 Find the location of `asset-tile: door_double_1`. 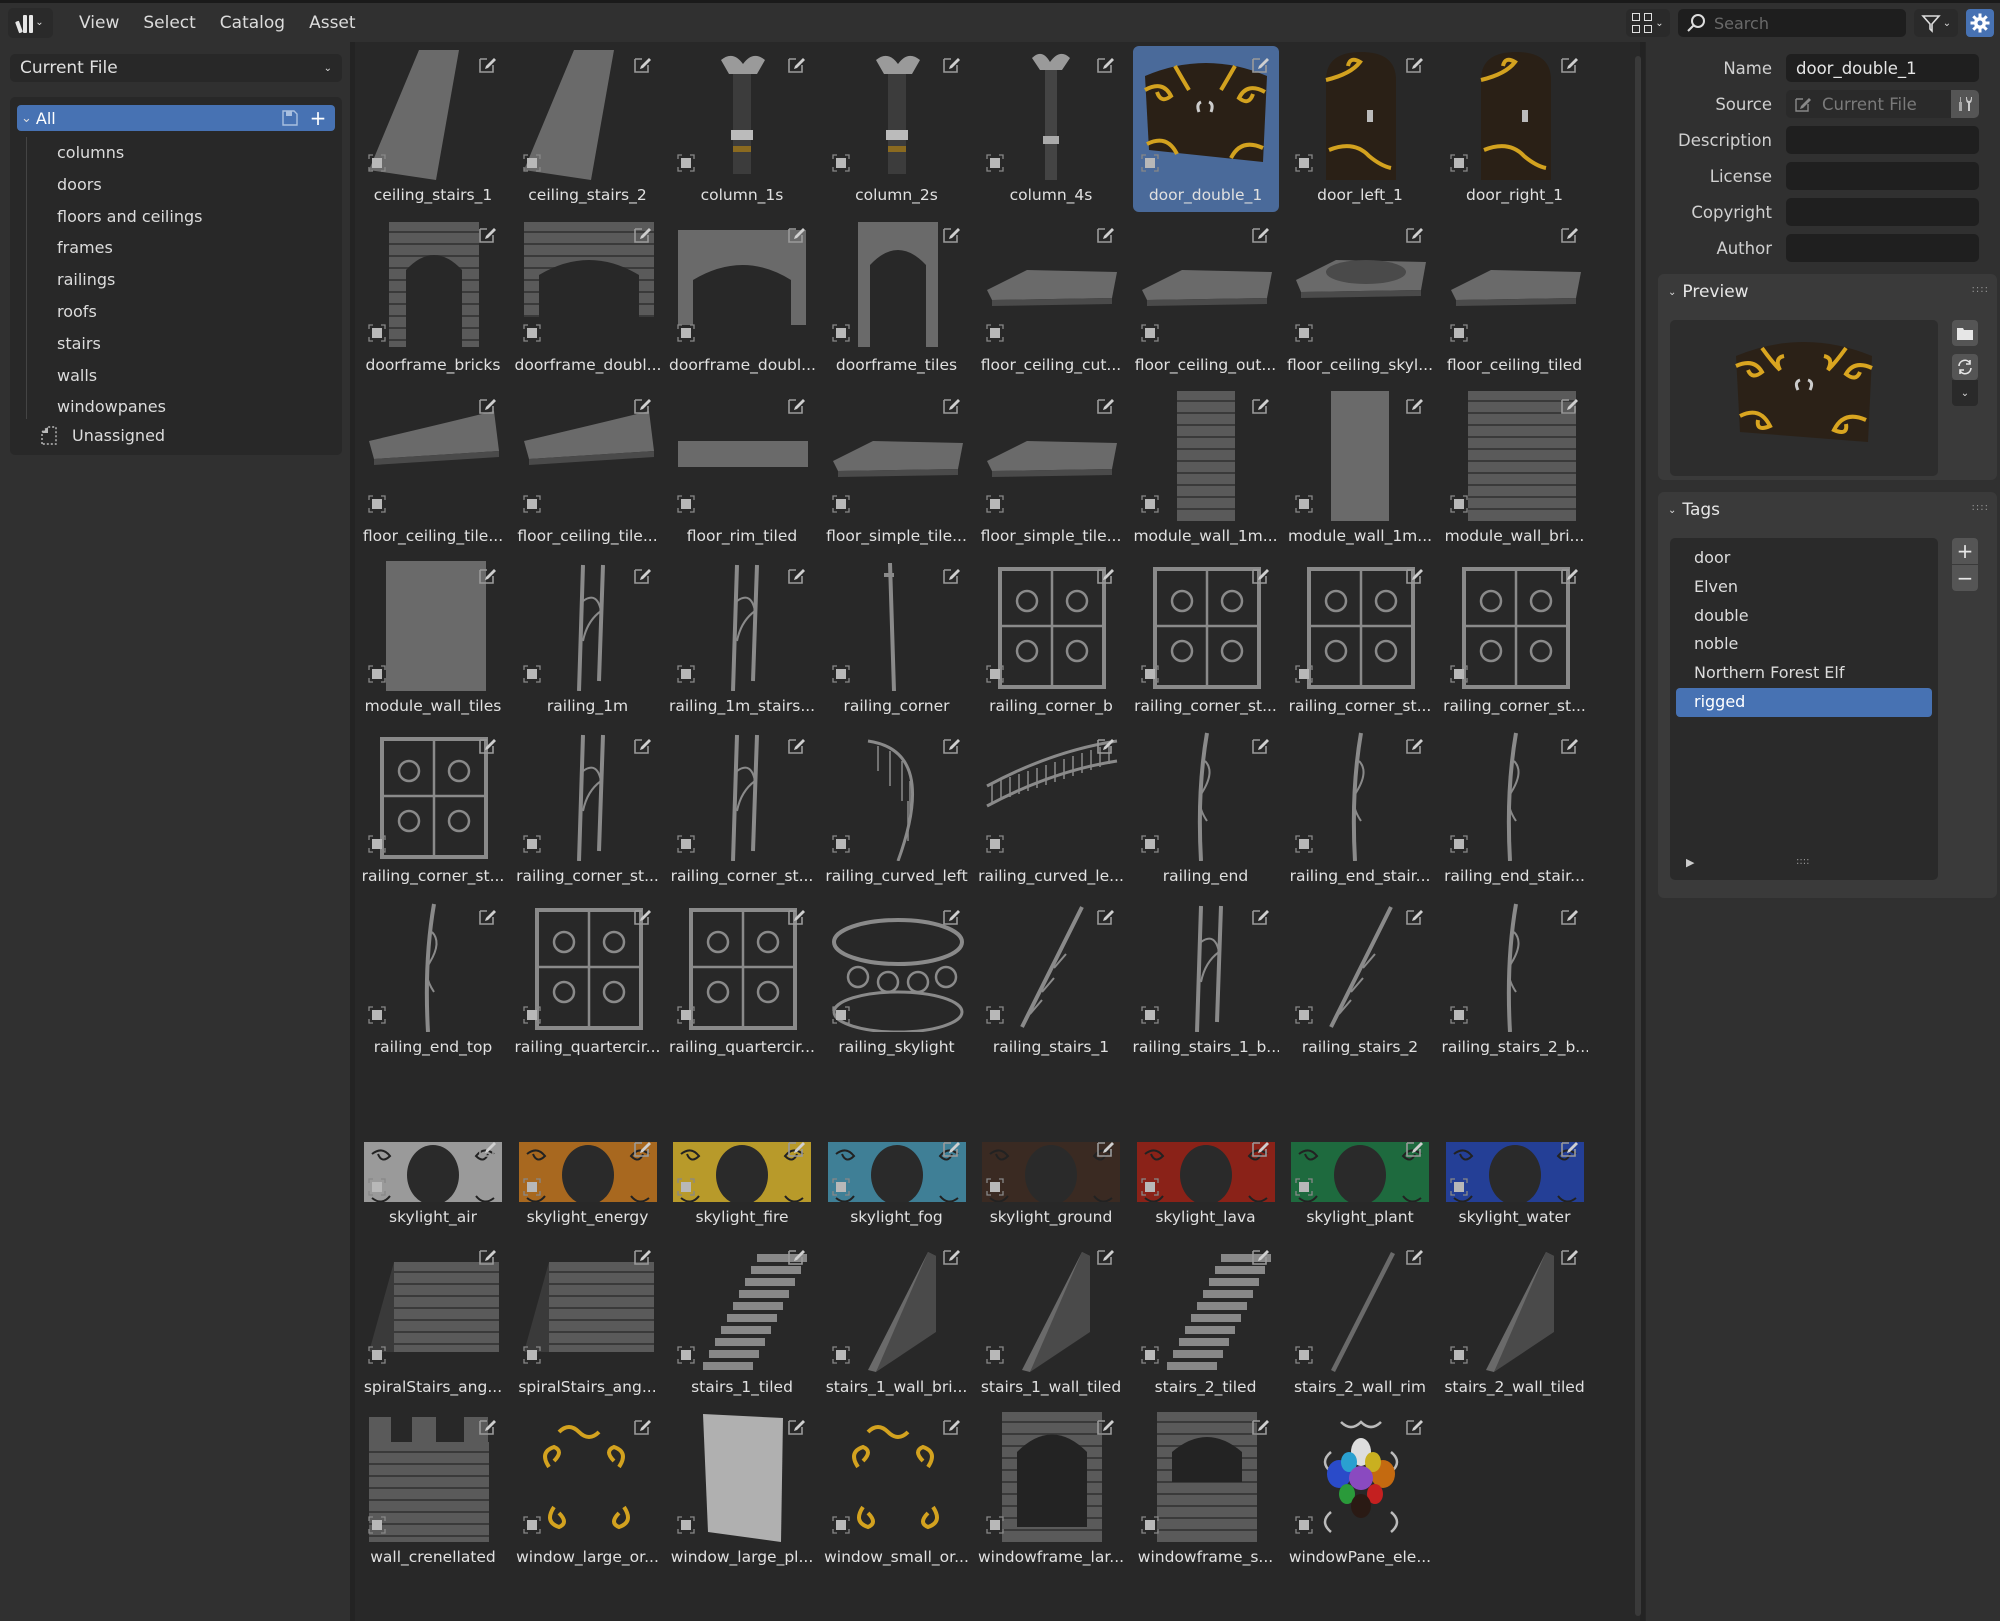

asset-tile: door_double_1 is located at coordinates (1205, 129).